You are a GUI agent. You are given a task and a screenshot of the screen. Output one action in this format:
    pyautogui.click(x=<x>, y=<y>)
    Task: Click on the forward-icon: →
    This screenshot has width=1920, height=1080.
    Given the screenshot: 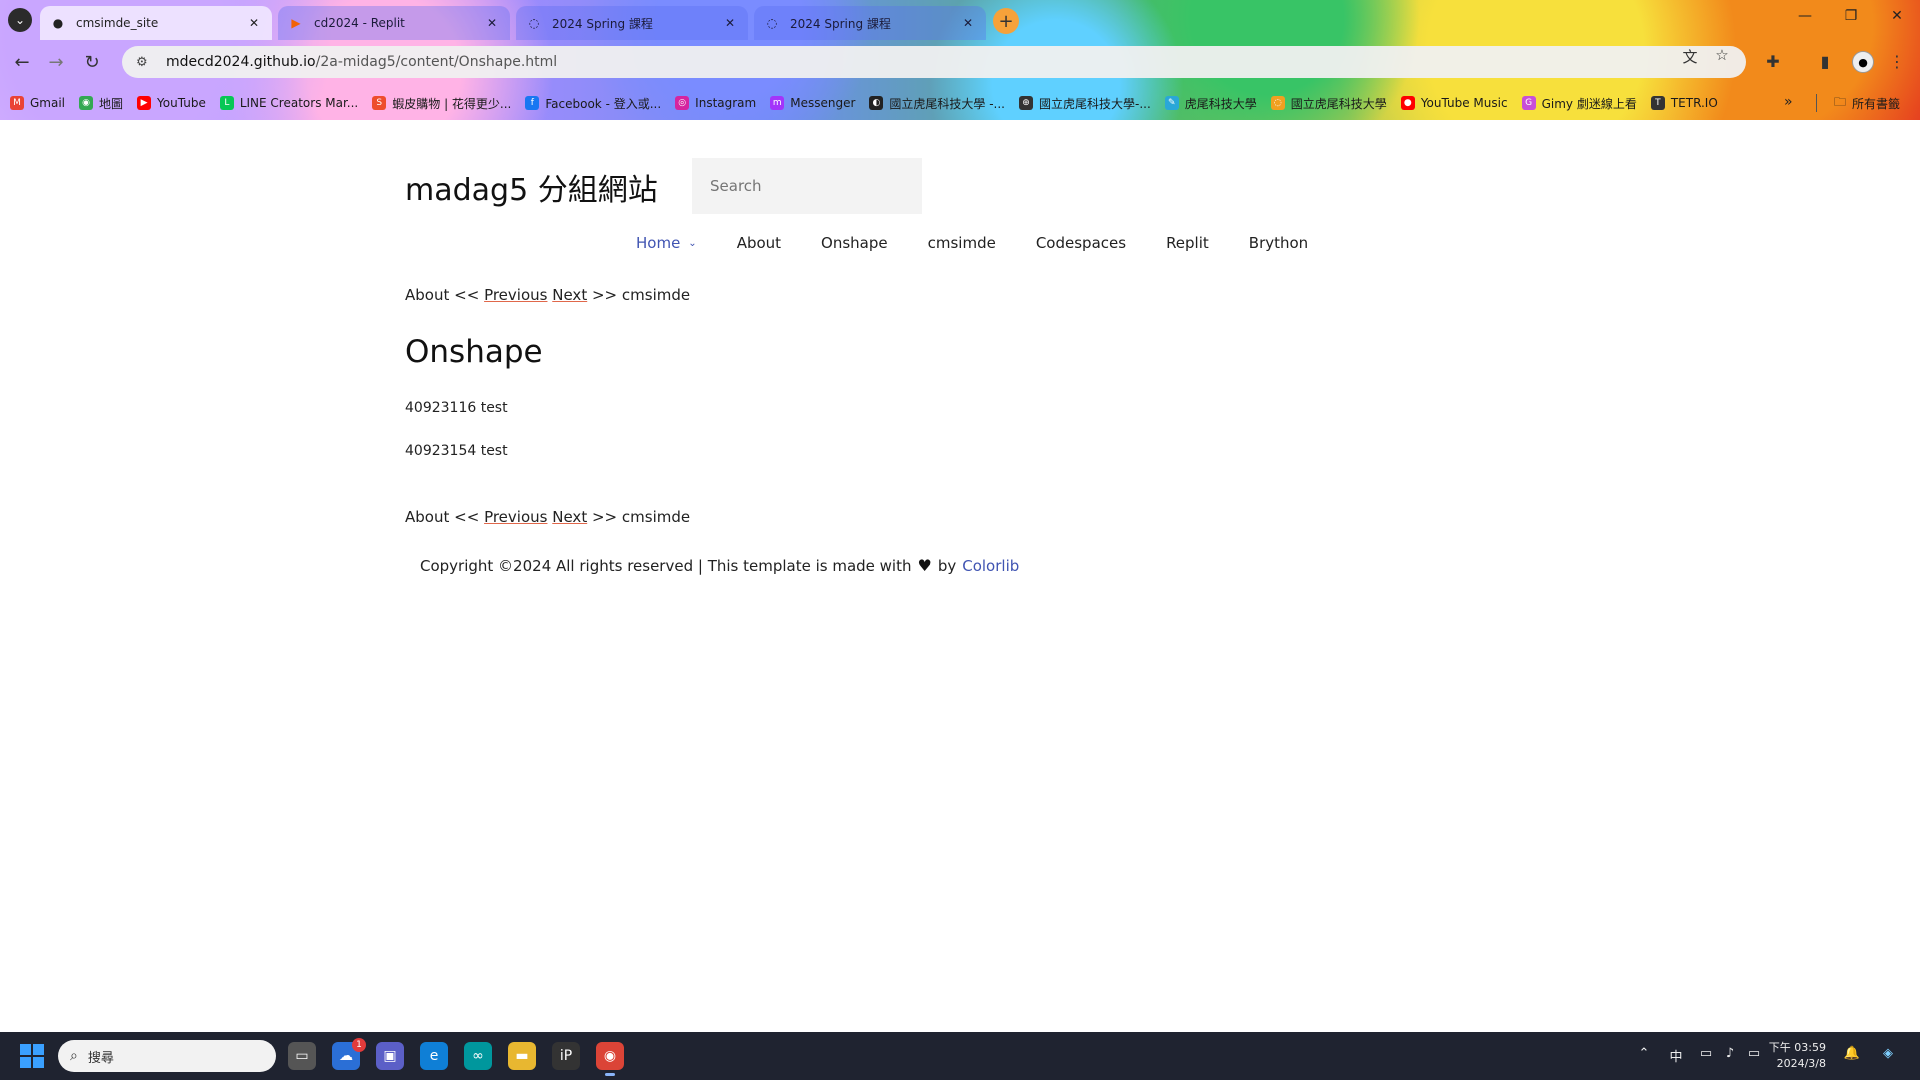 What is the action you would take?
    pyautogui.click(x=56, y=62)
    